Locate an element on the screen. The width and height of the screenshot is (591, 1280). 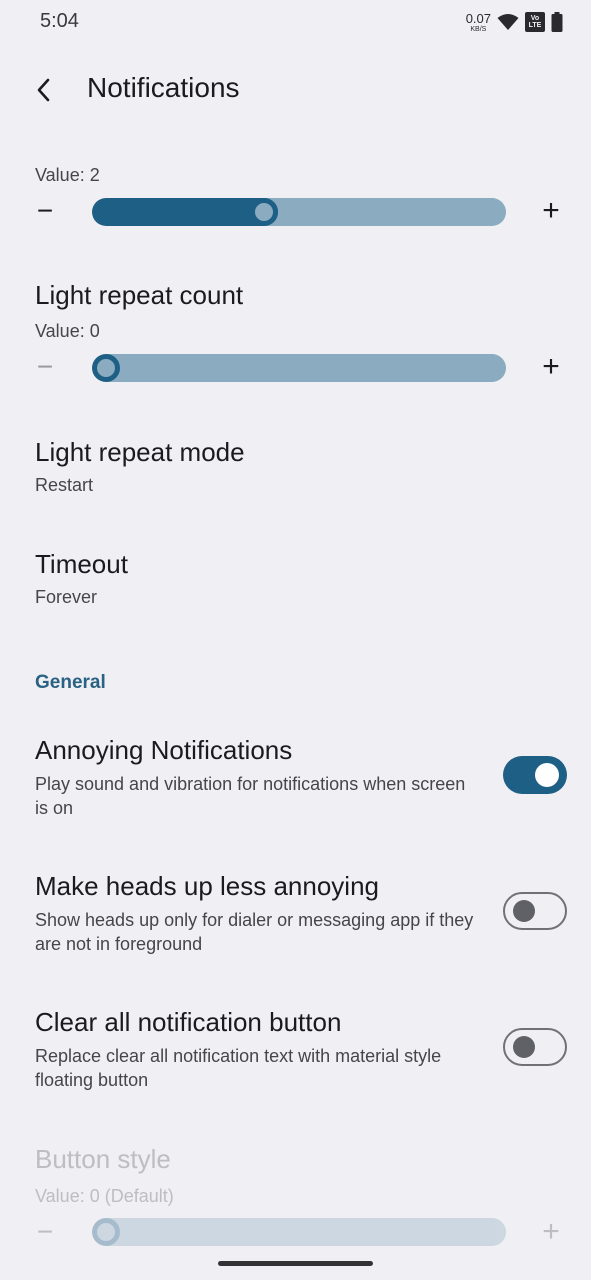
light-repeat-count-track is located at coordinates (299, 368).